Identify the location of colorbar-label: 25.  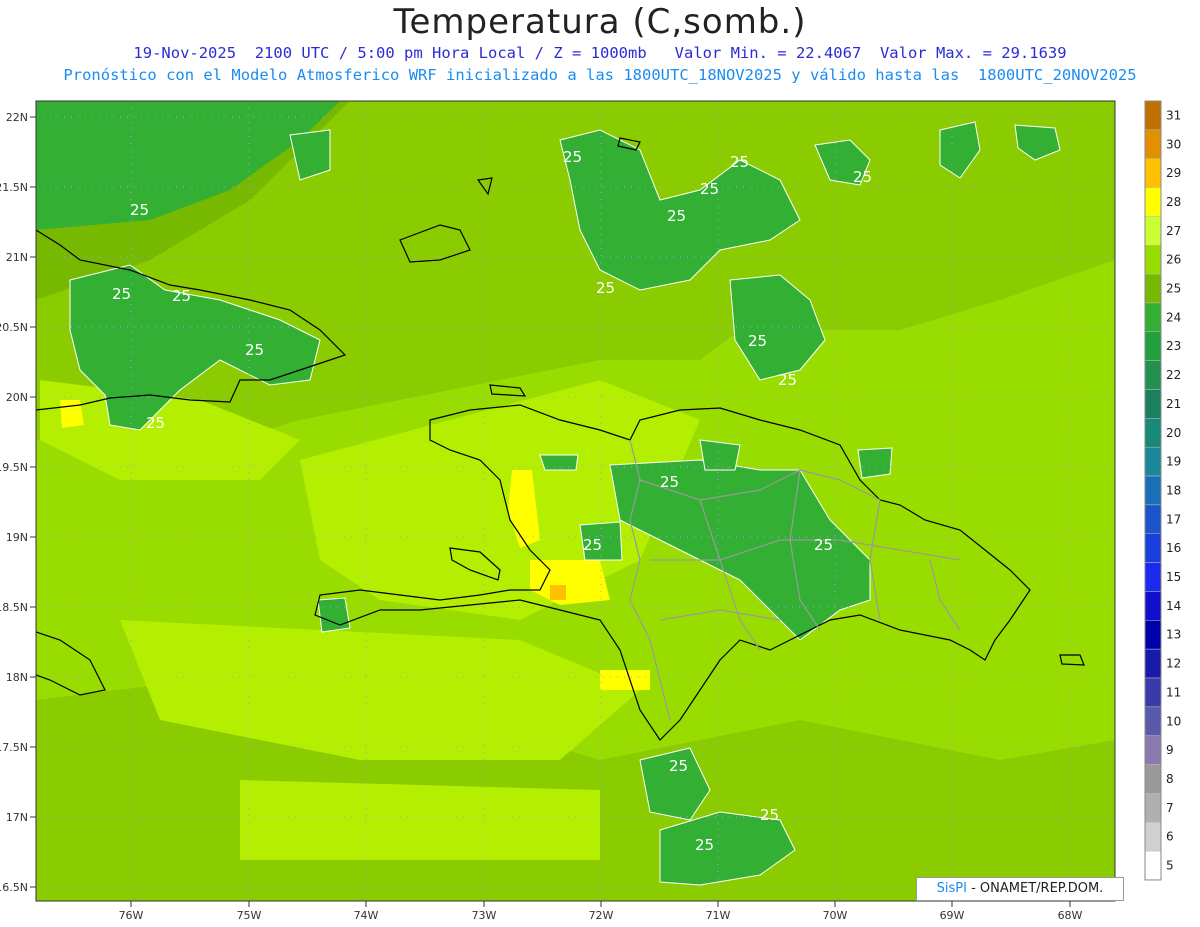
(1173, 289).